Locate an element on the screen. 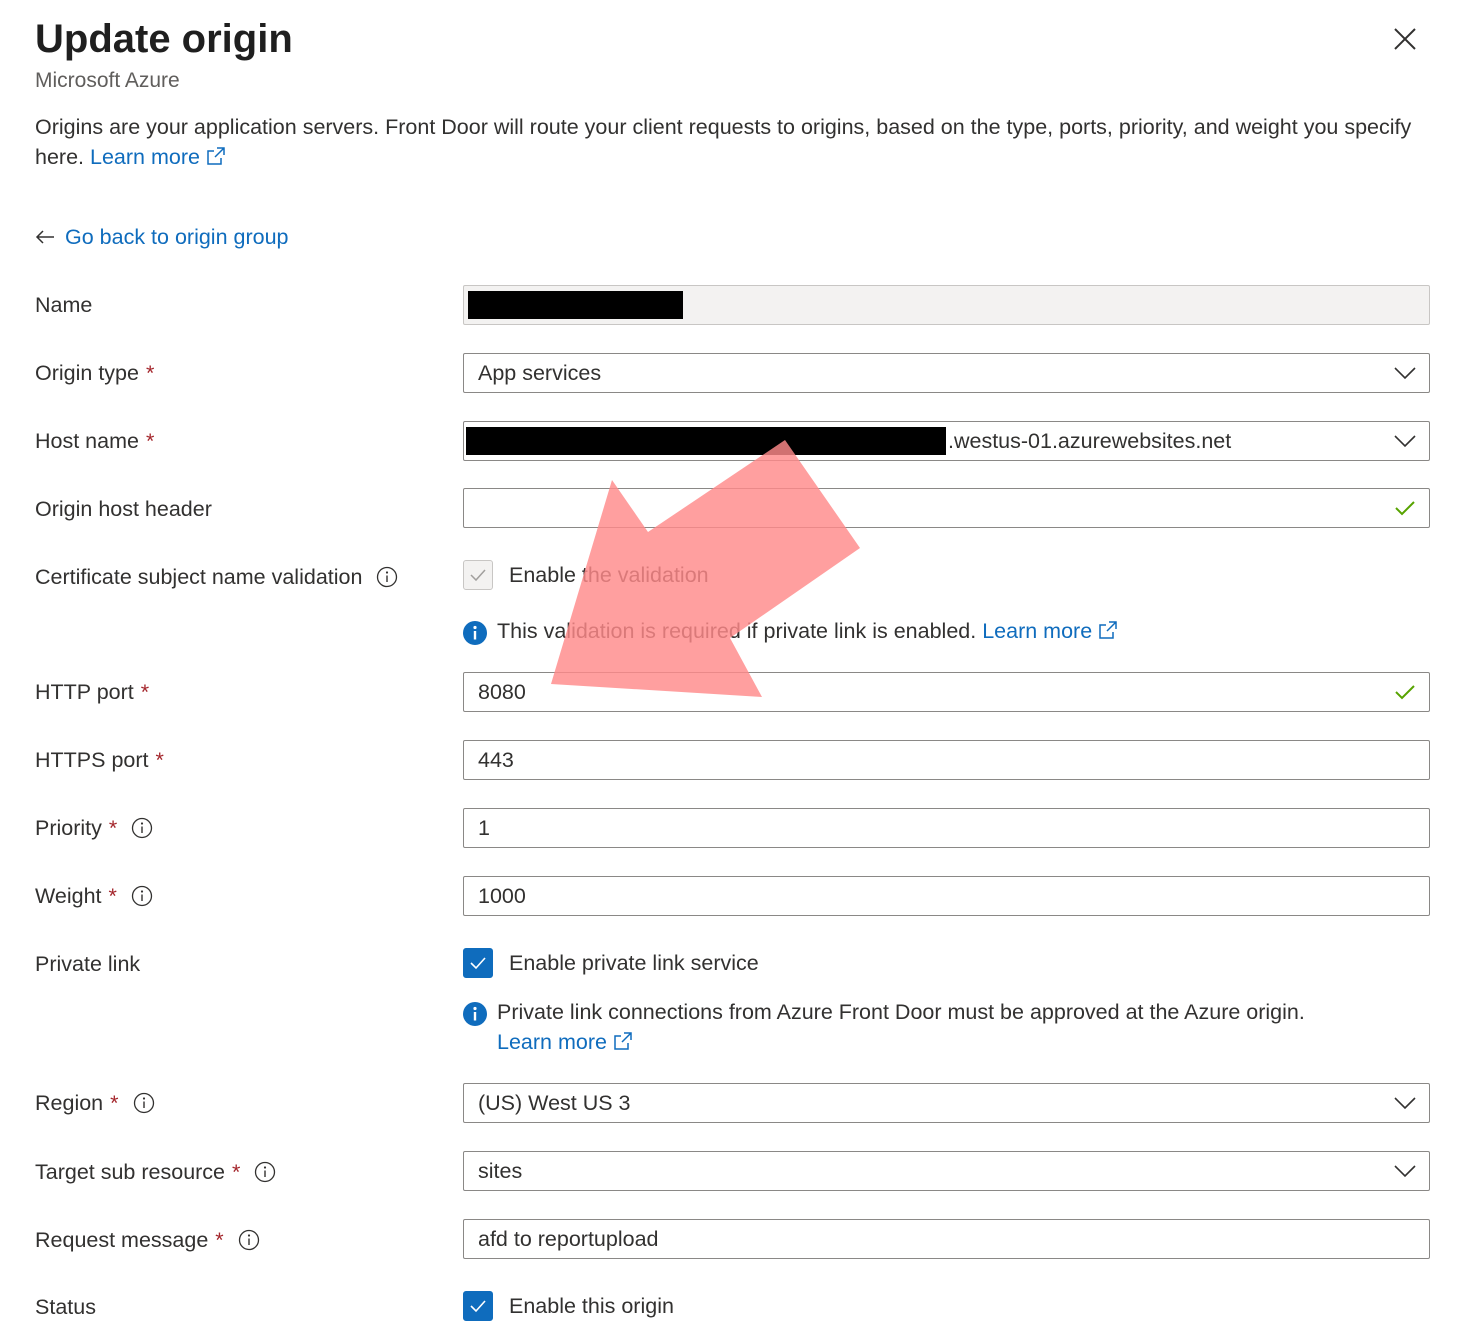  back-link-label: Go back to origin group is located at coordinates (177, 237).